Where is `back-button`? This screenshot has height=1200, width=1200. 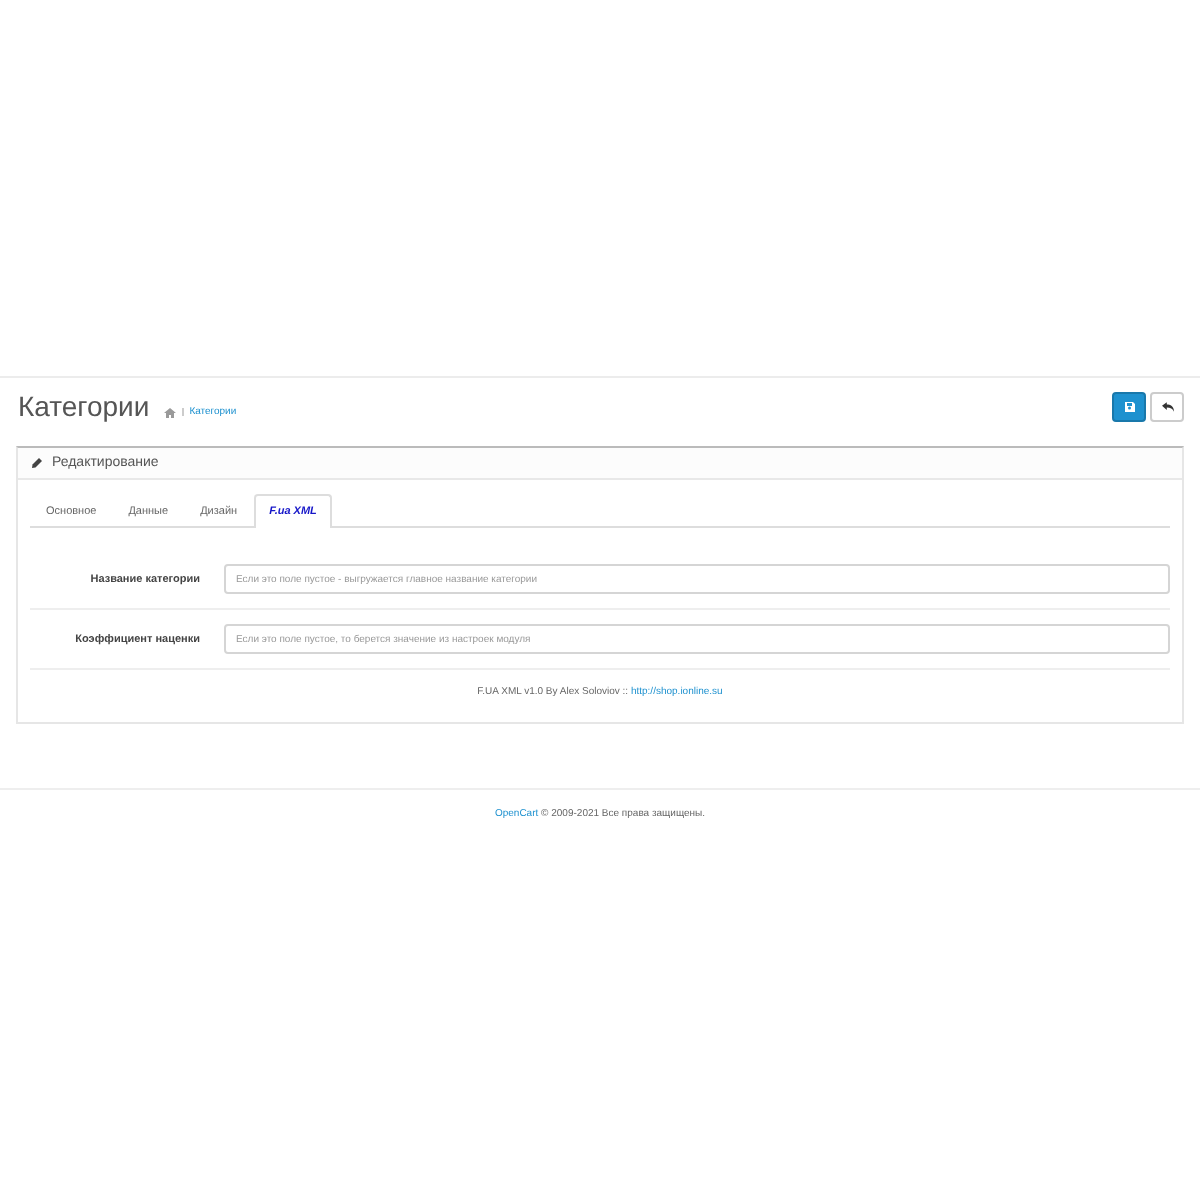
back-button is located at coordinates (1167, 407).